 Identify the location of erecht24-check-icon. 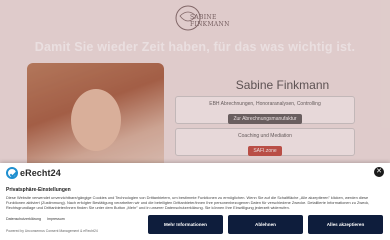
(12, 173).